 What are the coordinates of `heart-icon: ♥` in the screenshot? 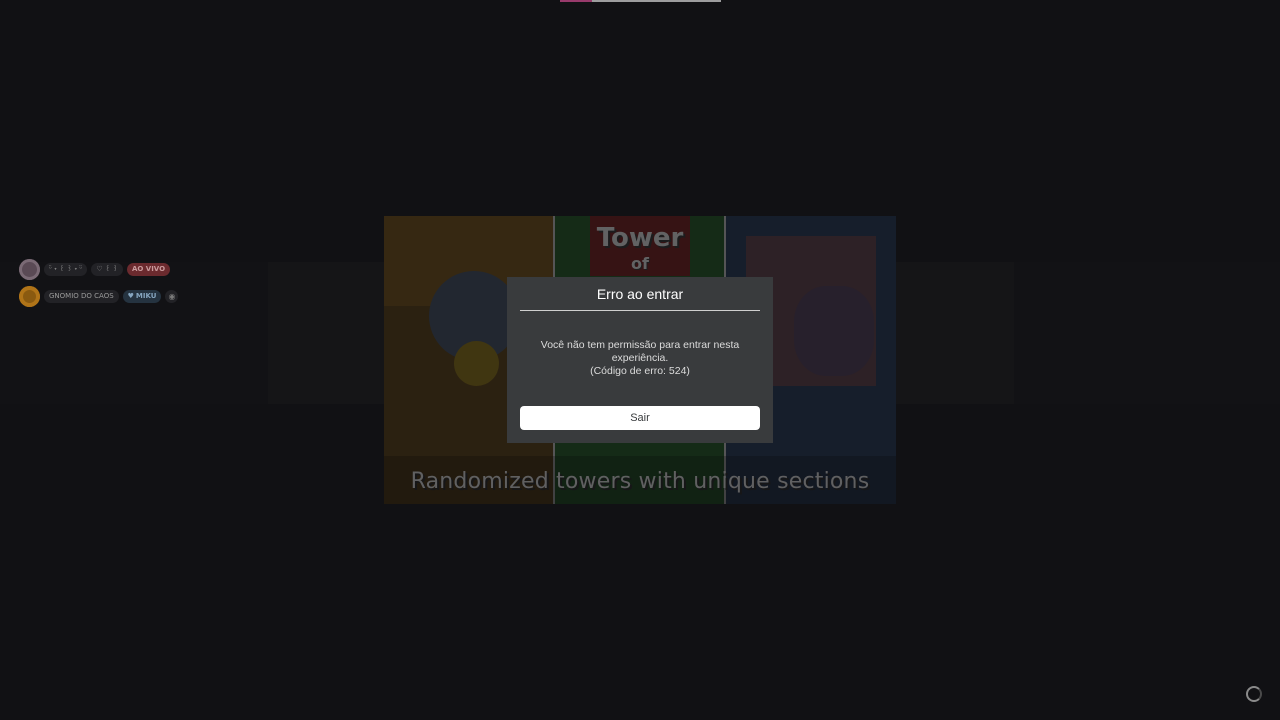 It's located at (130, 295).